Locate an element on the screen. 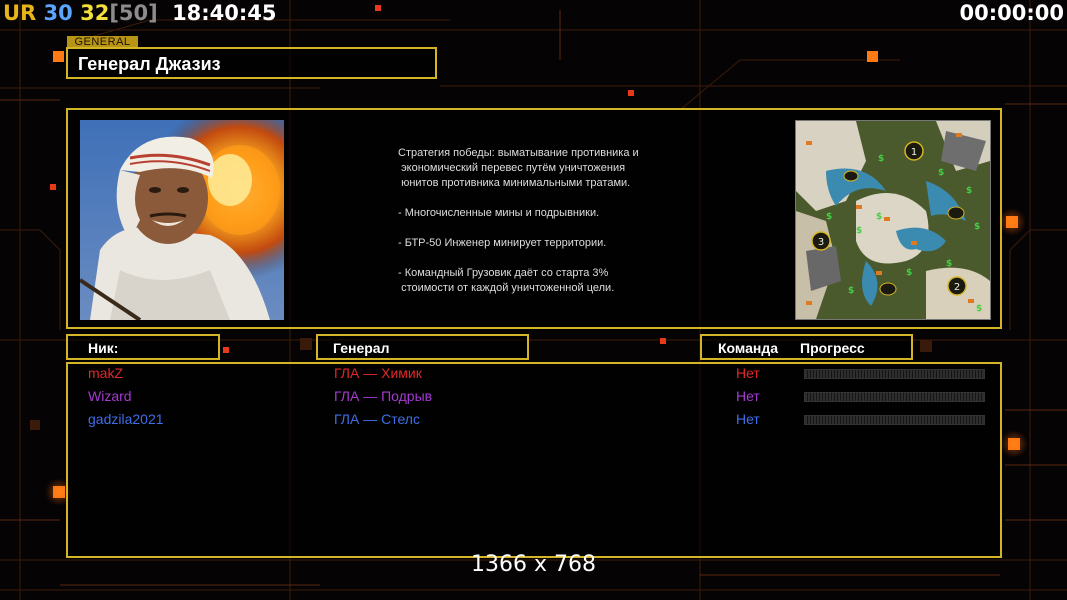 The height and width of the screenshot is (600, 1067). hud-value-b: 32 is located at coordinates (95, 13).